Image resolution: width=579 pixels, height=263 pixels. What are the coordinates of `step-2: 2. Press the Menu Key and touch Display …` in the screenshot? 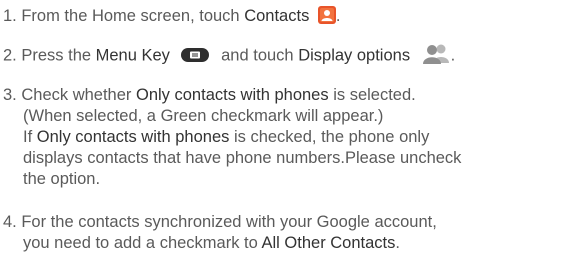 It's located at (291, 54).